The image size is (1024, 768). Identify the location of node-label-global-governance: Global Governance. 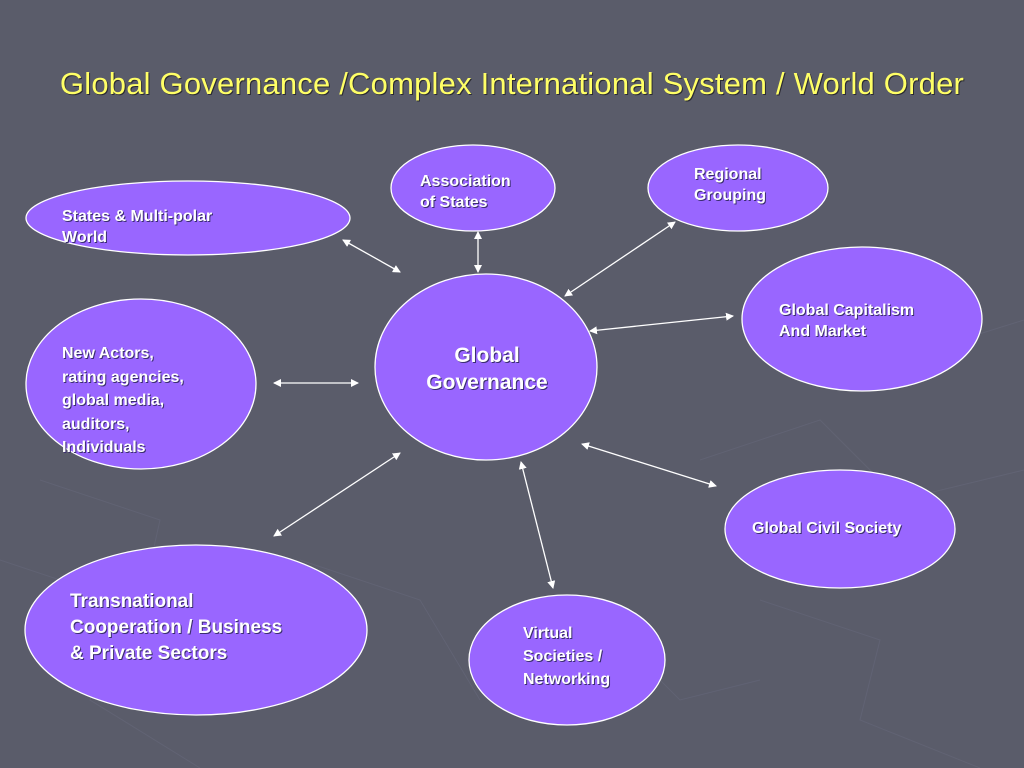
(487, 369).